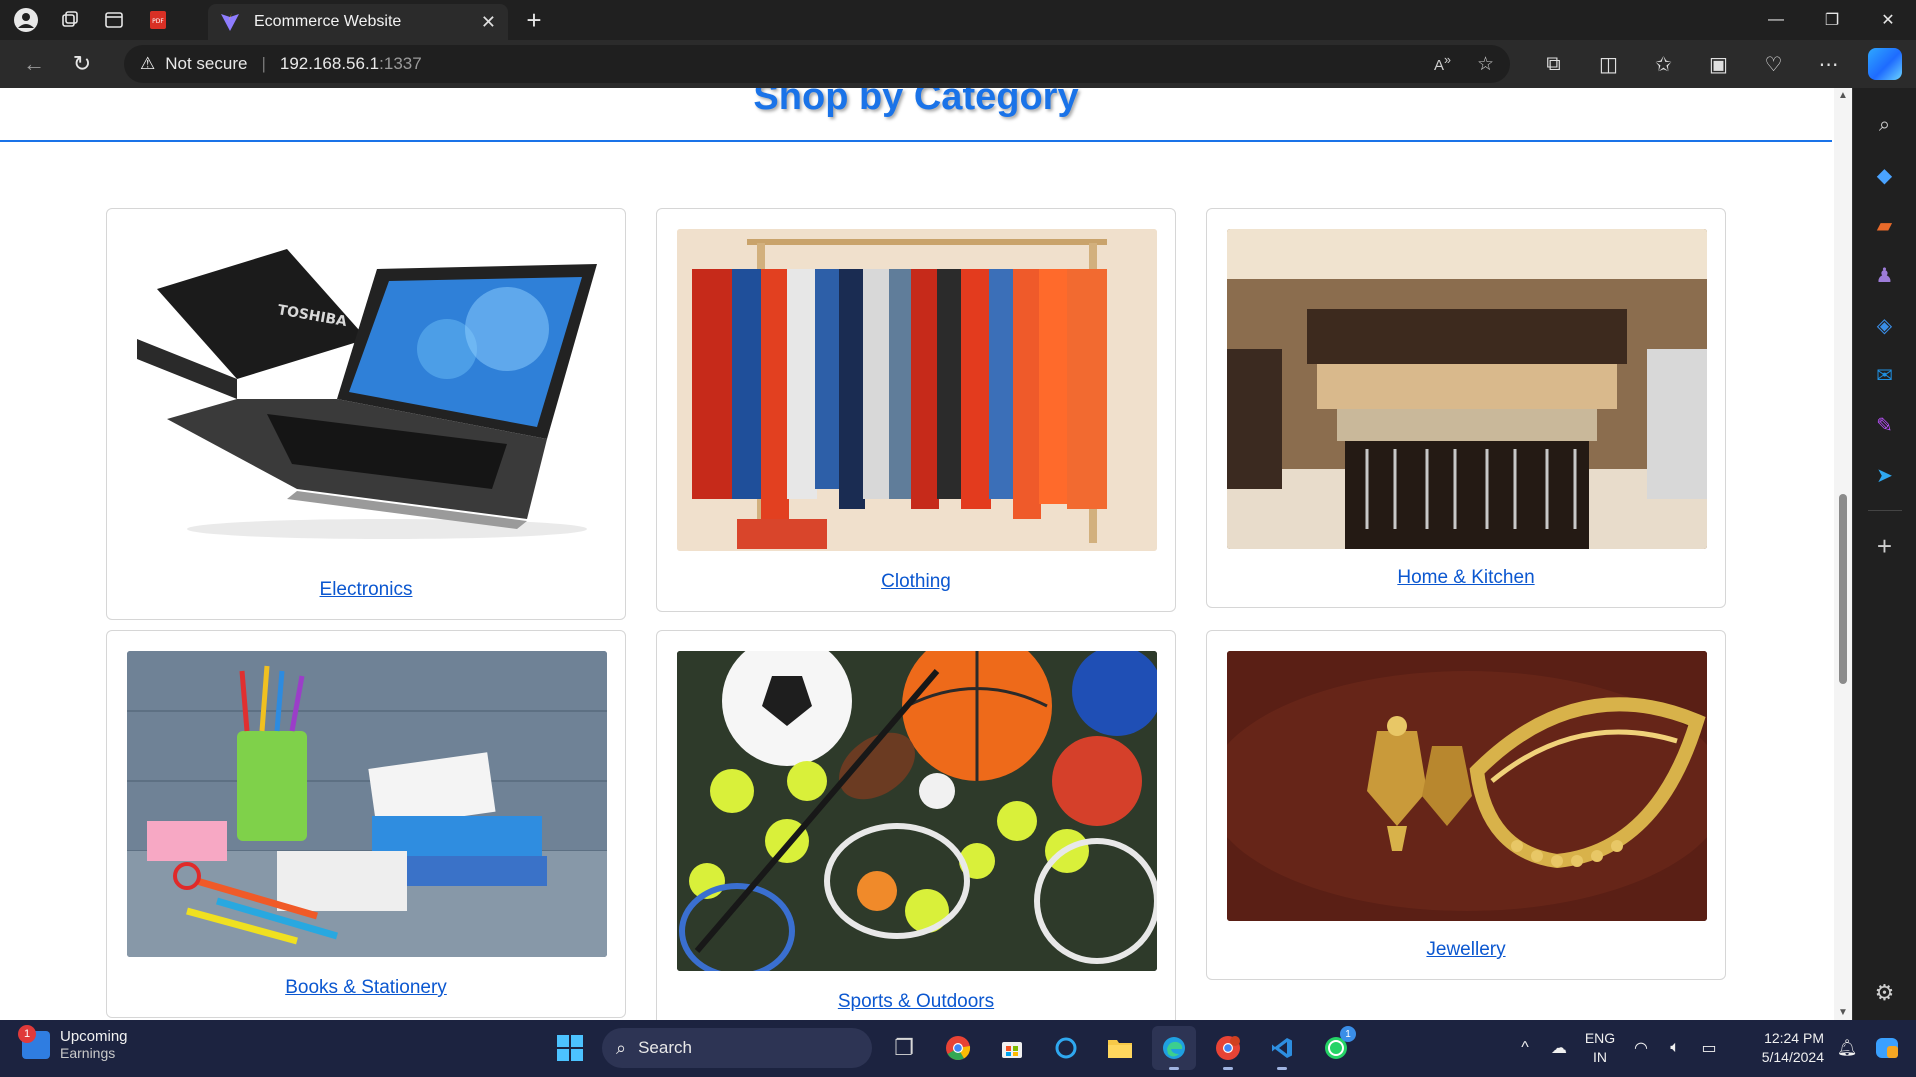 Image resolution: width=1916 pixels, height=1077 pixels. I want to click on sidebar-games-icon: ♟, so click(1885, 275).